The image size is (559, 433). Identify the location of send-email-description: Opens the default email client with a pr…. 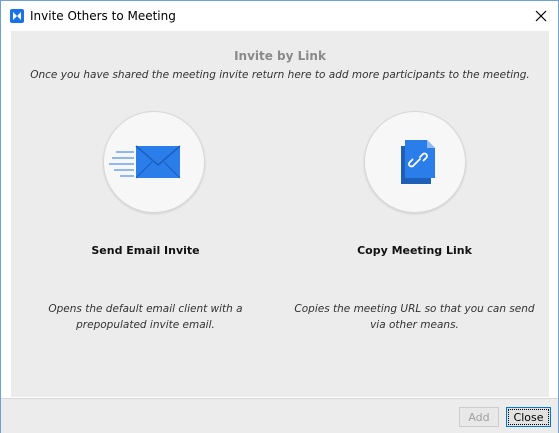
(145, 317).